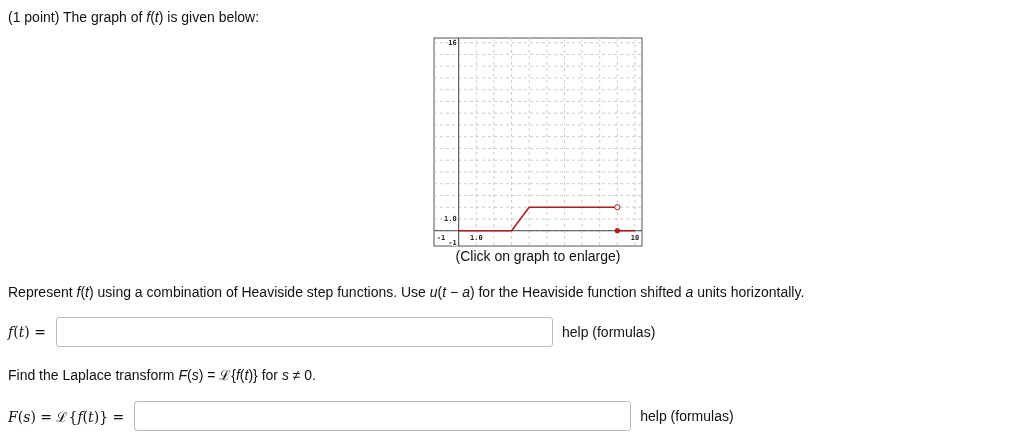 The width and height of the screenshot is (1024, 435). I want to click on answer-label: f(t) =, so click(27, 332).